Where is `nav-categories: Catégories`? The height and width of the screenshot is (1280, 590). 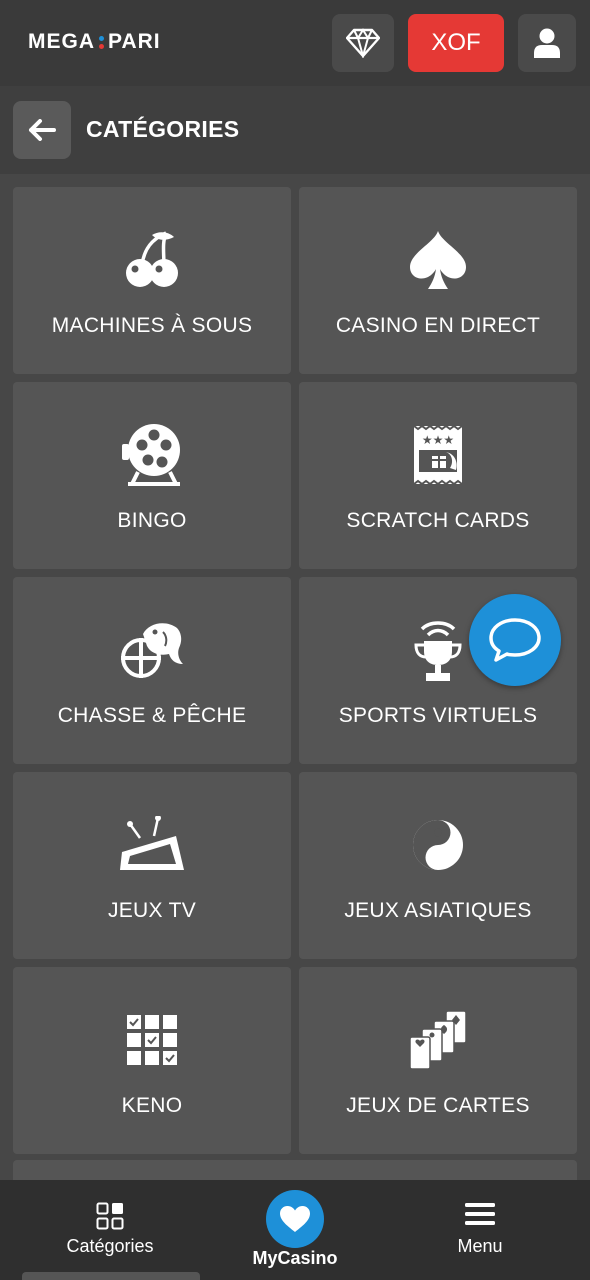
nav-categories: Catégories is located at coordinates (110, 1230).